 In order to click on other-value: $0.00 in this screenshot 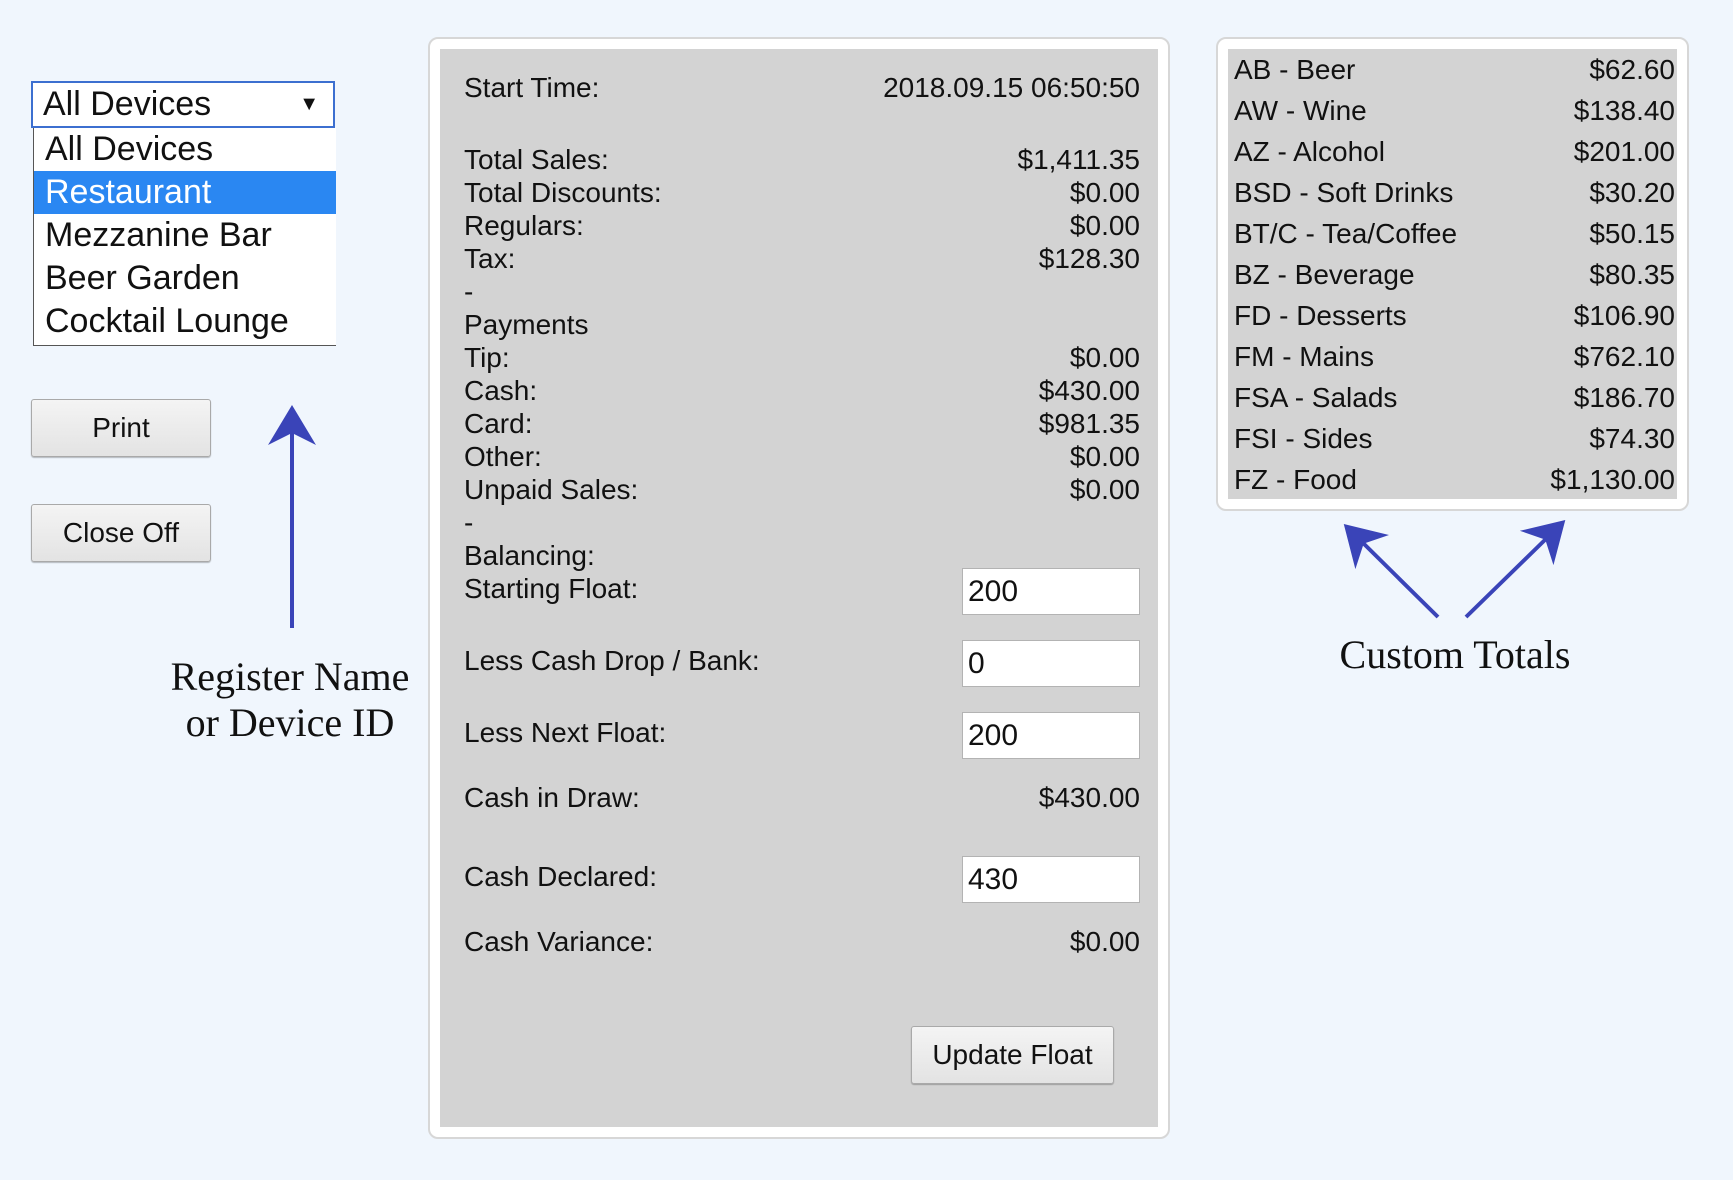, I will do `click(1104, 456)`.